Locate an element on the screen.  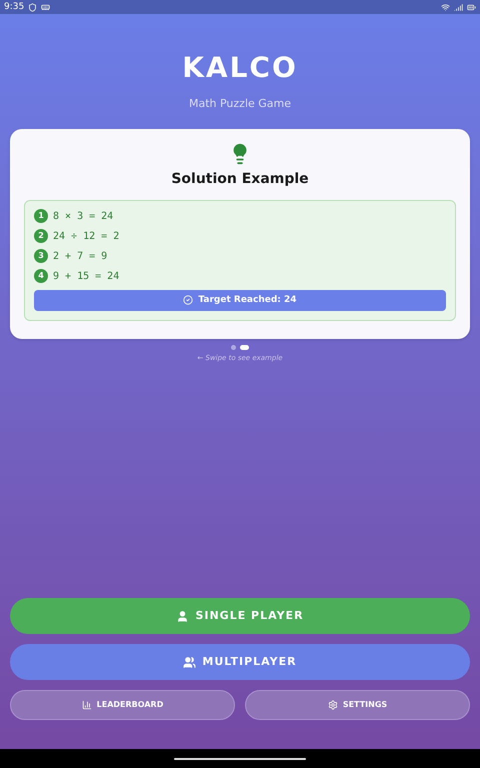
equation-text: 9 + 15 = 24 is located at coordinates (86, 277).